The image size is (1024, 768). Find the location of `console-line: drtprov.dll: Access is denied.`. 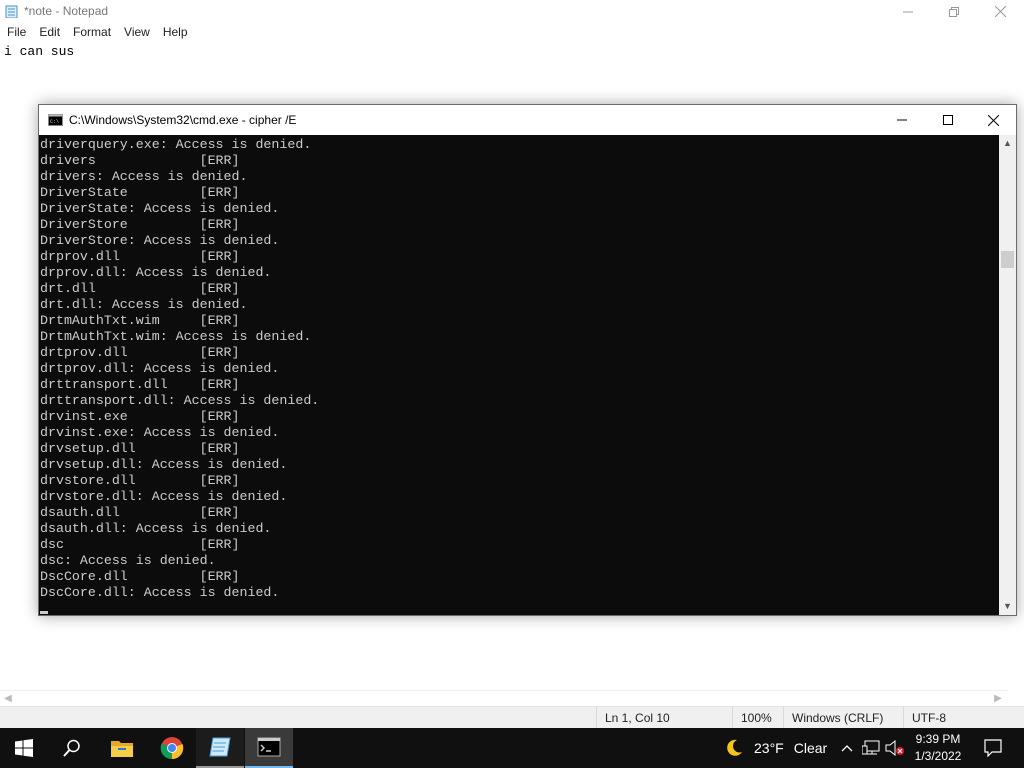

console-line: drtprov.dll: Access is denied. is located at coordinates (160, 368).